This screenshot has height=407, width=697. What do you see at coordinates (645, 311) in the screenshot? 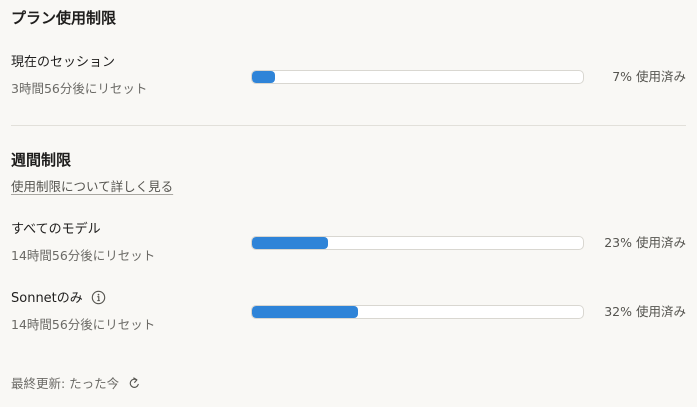
I see `sonnet-only-usage-text: 32% 使用済み` at bounding box center [645, 311].